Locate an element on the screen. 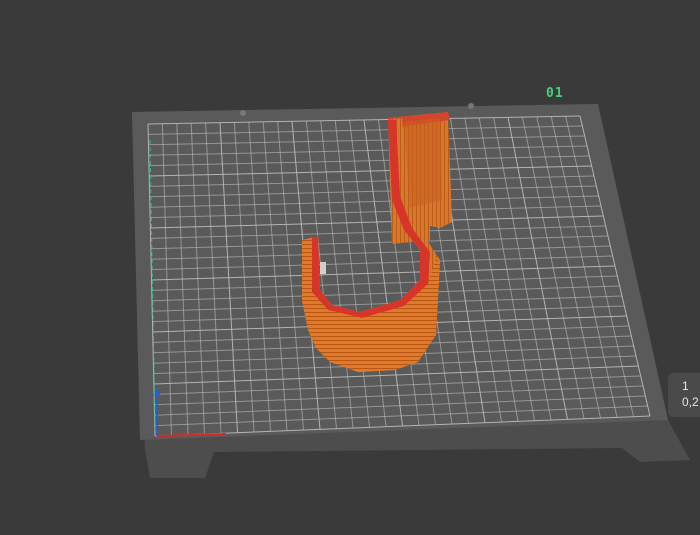 This screenshot has height=535, width=700. layer-indicator: 1 0,2 is located at coordinates (684, 395).